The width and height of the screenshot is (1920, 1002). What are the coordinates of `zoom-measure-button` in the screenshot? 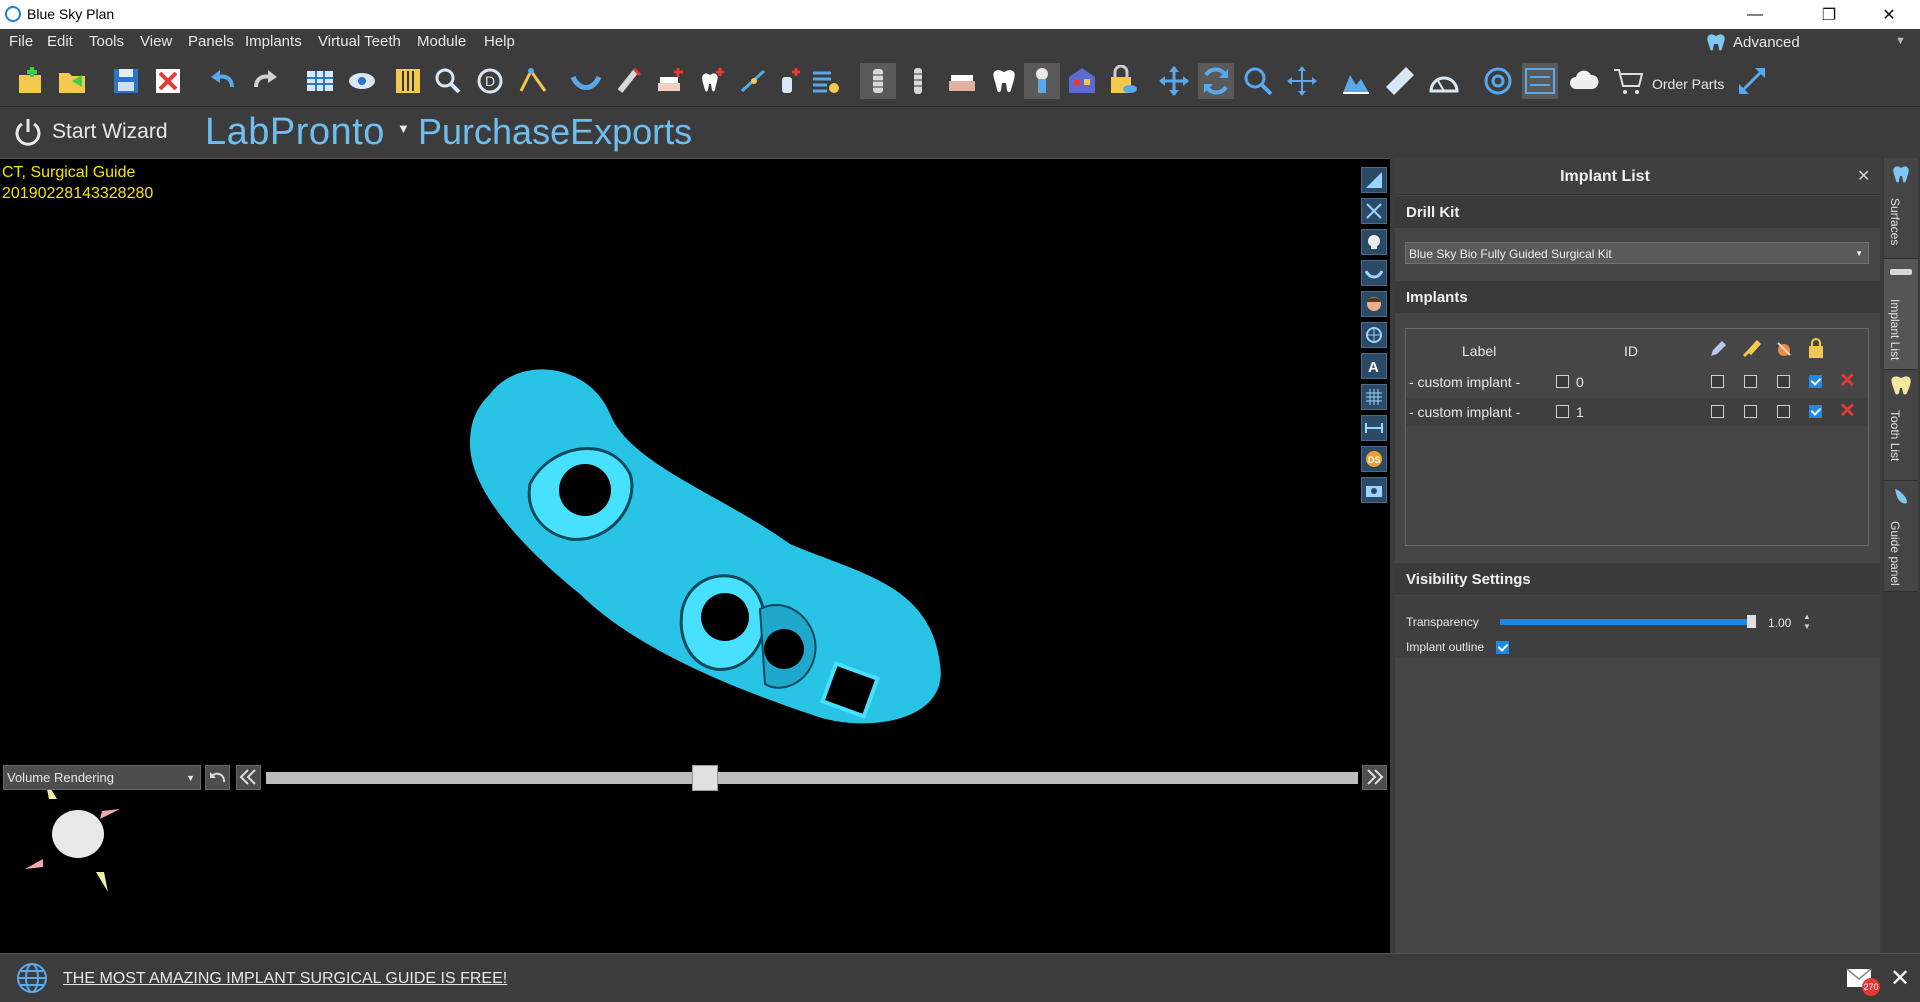 It's located at (448, 81).